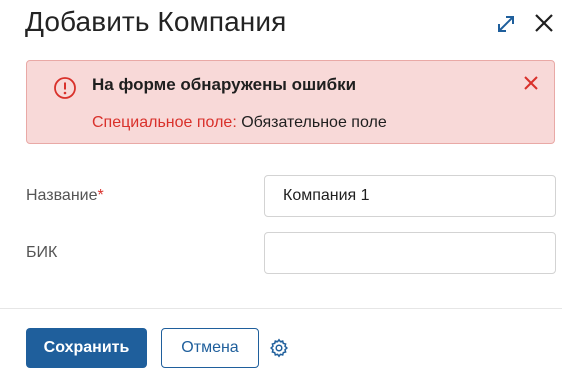  I want to click on alert-message: Специальное поле: Обязательное поле, so click(239, 123).